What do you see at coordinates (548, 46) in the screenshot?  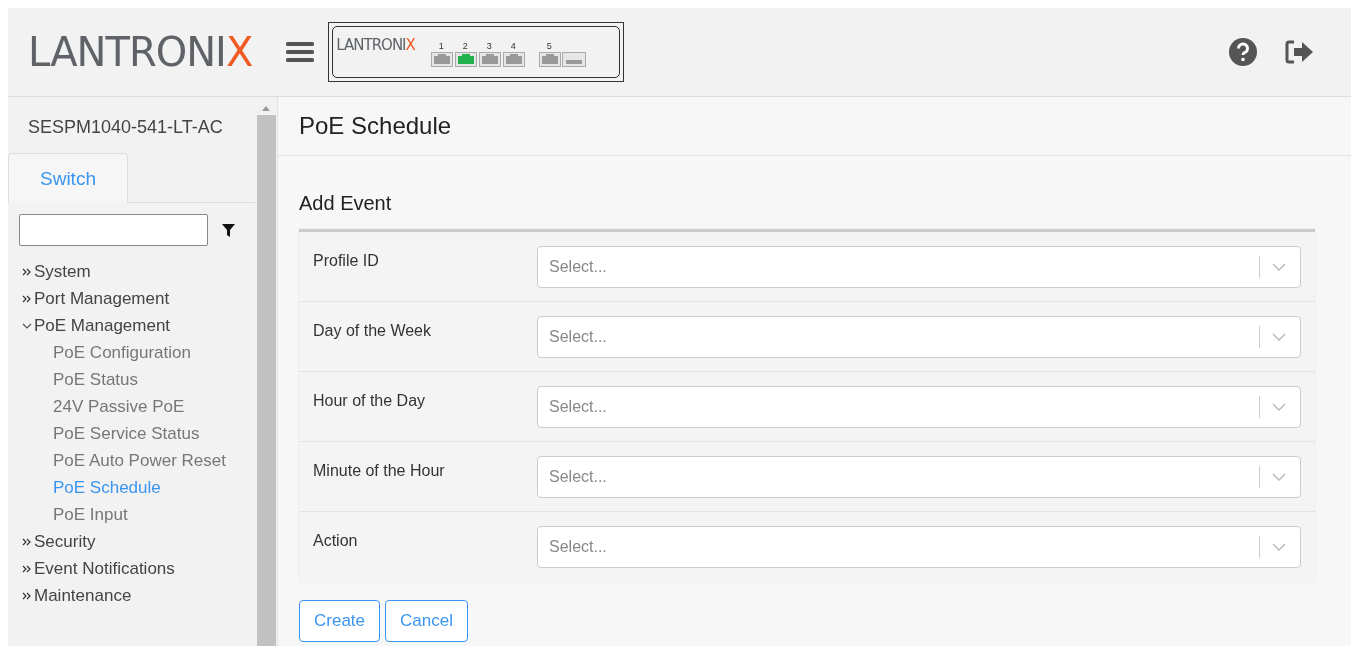 I see `port-number: 5` at bounding box center [548, 46].